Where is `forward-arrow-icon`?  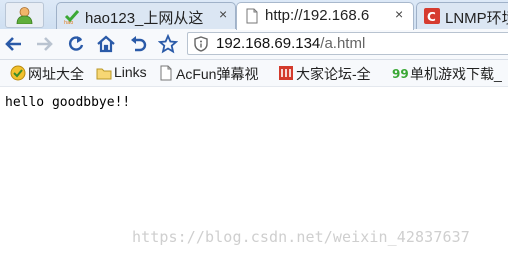 forward-arrow-icon is located at coordinates (44, 44).